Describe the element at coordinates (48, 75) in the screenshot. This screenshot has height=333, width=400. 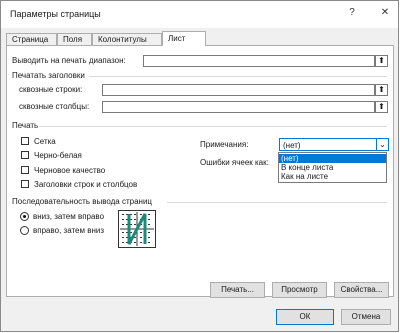
I see `print-titles-group-label: Печатать заголовки` at that location.